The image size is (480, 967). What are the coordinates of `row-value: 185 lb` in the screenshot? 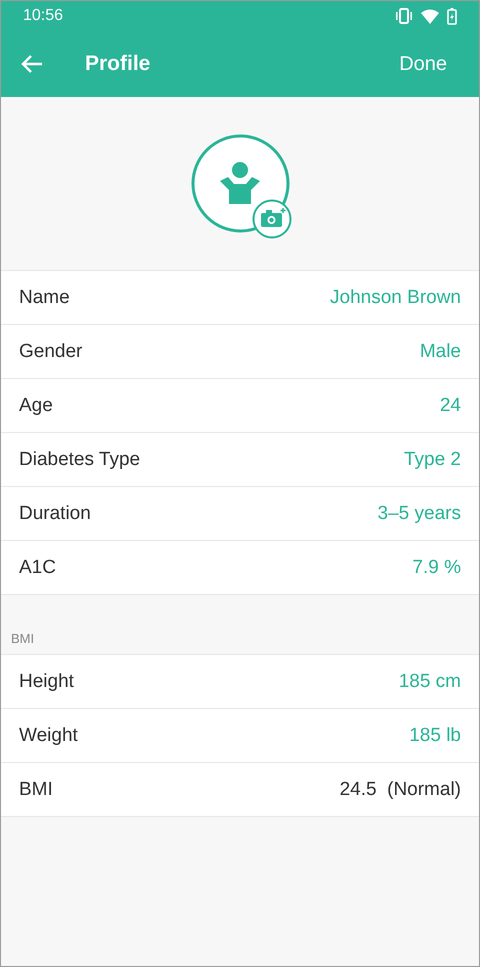 It's located at (435, 735).